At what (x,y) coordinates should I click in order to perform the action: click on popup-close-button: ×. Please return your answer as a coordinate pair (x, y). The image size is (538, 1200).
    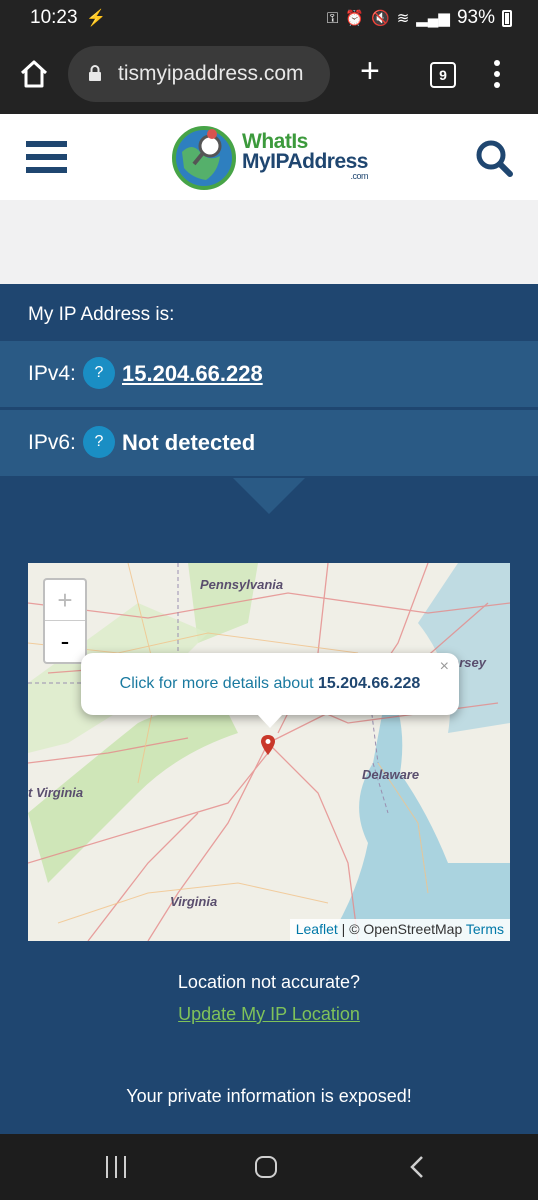
    Looking at the image, I should click on (444, 667).